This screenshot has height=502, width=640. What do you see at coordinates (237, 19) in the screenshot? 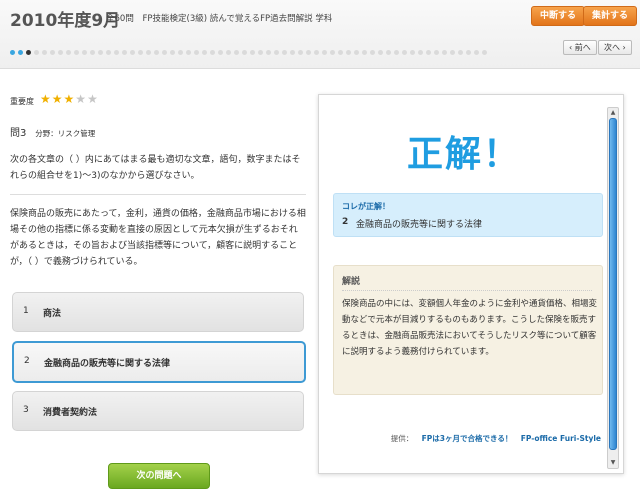
I see `book-title: FP技能検定(3級) 読んで覚えるFP過去問解説 学科` at bounding box center [237, 19].